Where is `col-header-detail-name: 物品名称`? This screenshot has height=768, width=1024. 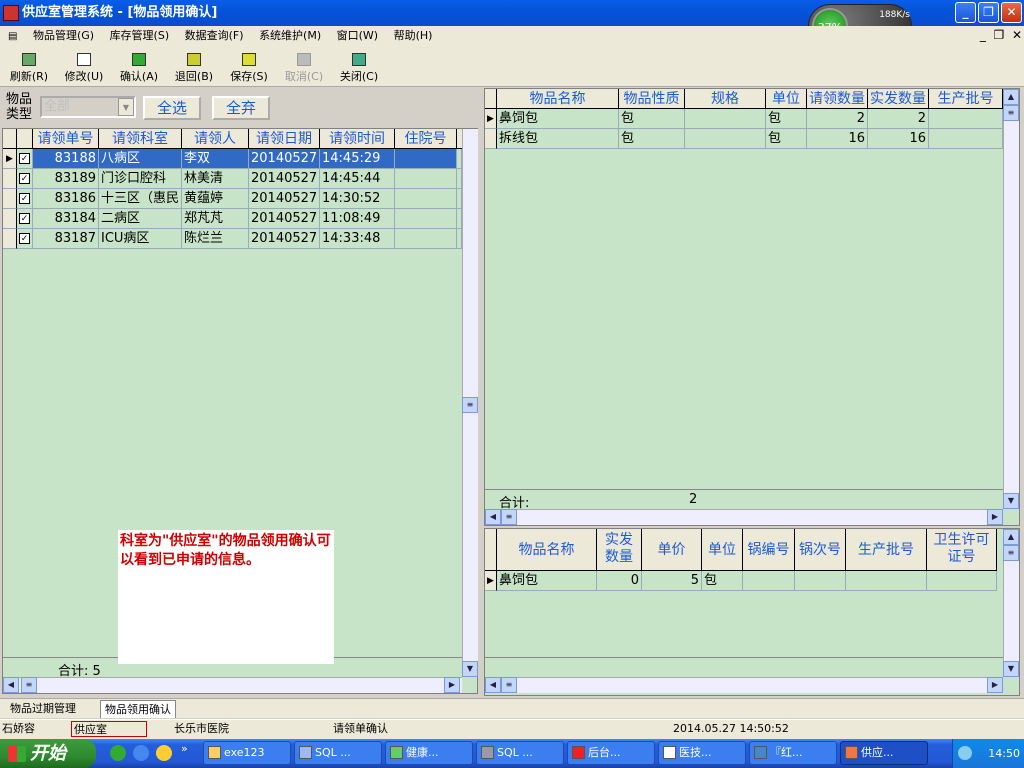 col-header-detail-name: 物品名称 is located at coordinates (547, 550).